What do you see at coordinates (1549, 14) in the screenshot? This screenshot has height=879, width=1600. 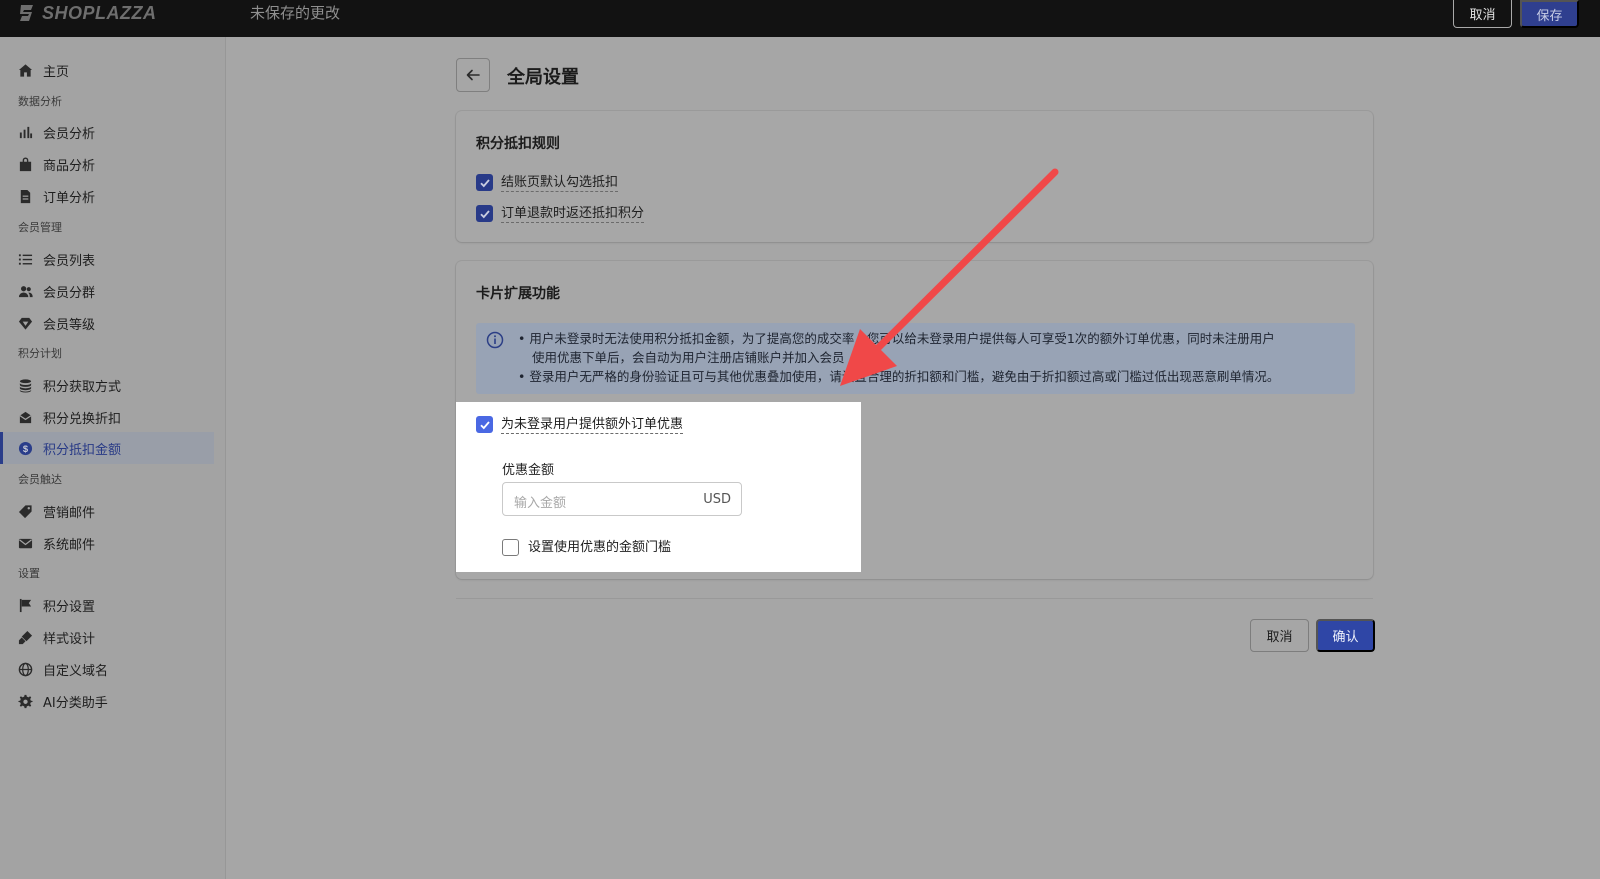 I see `top-save-button: 保存` at bounding box center [1549, 14].